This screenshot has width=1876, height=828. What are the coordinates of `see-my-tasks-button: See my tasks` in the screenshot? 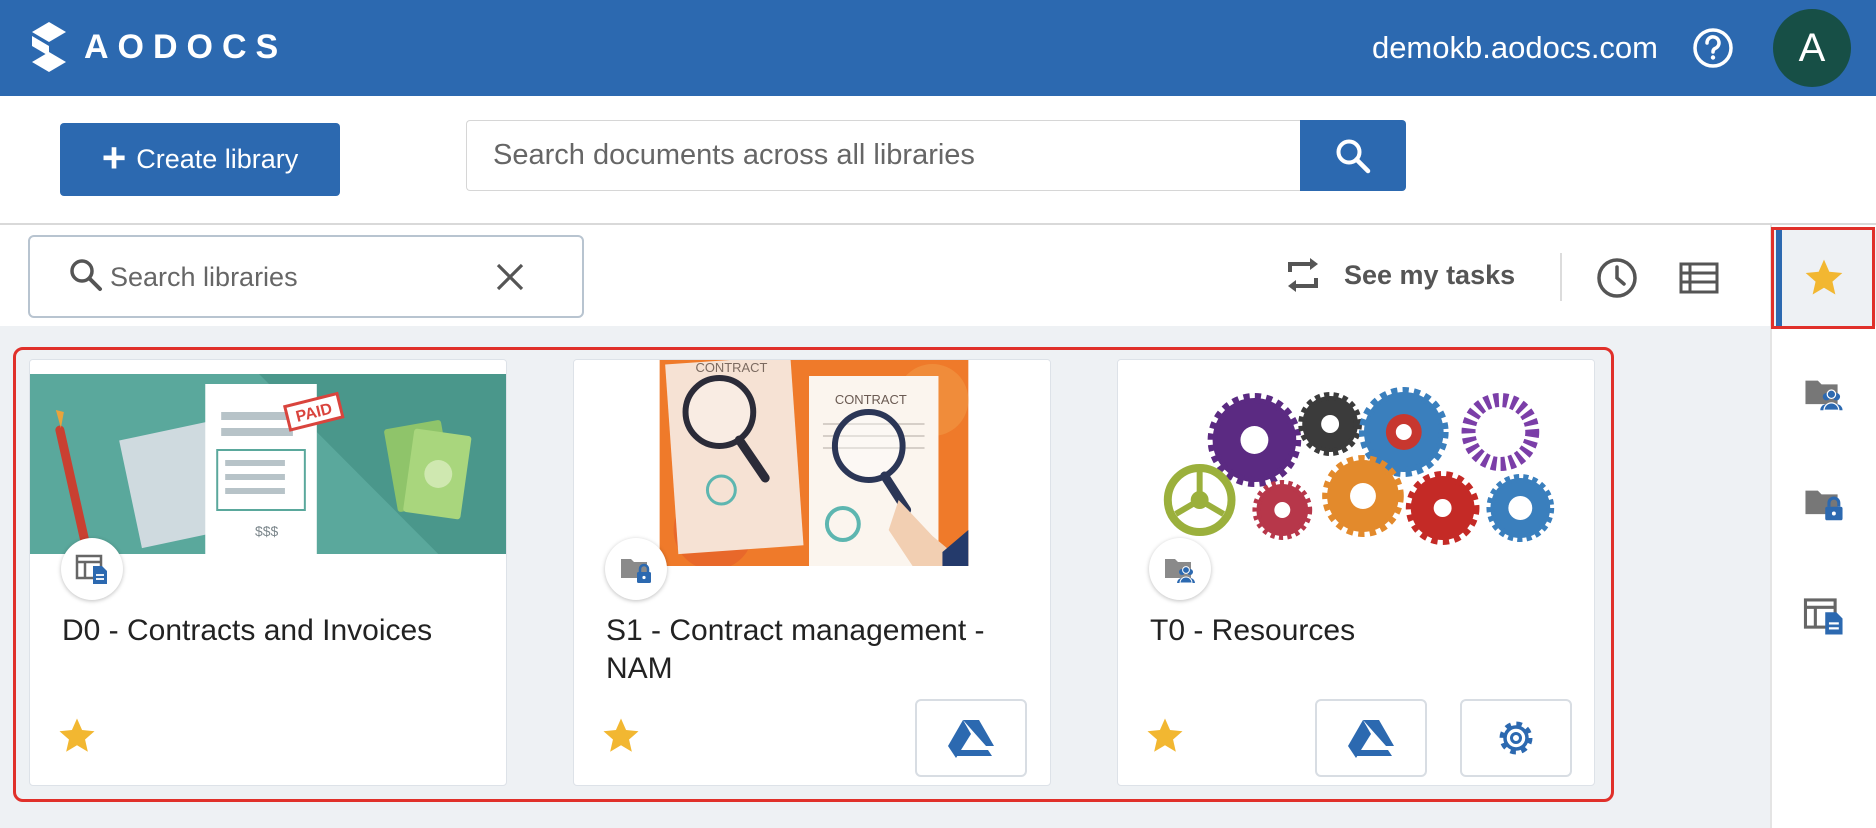 It's located at (1400, 275).